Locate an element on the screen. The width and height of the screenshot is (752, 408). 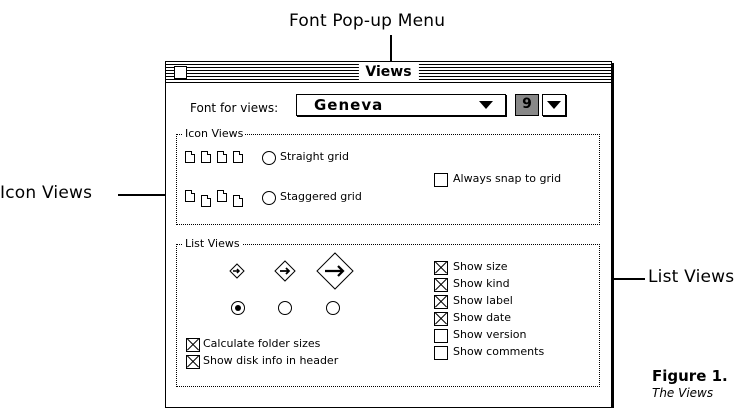
title-bar: Views is located at coordinates (388, 72).